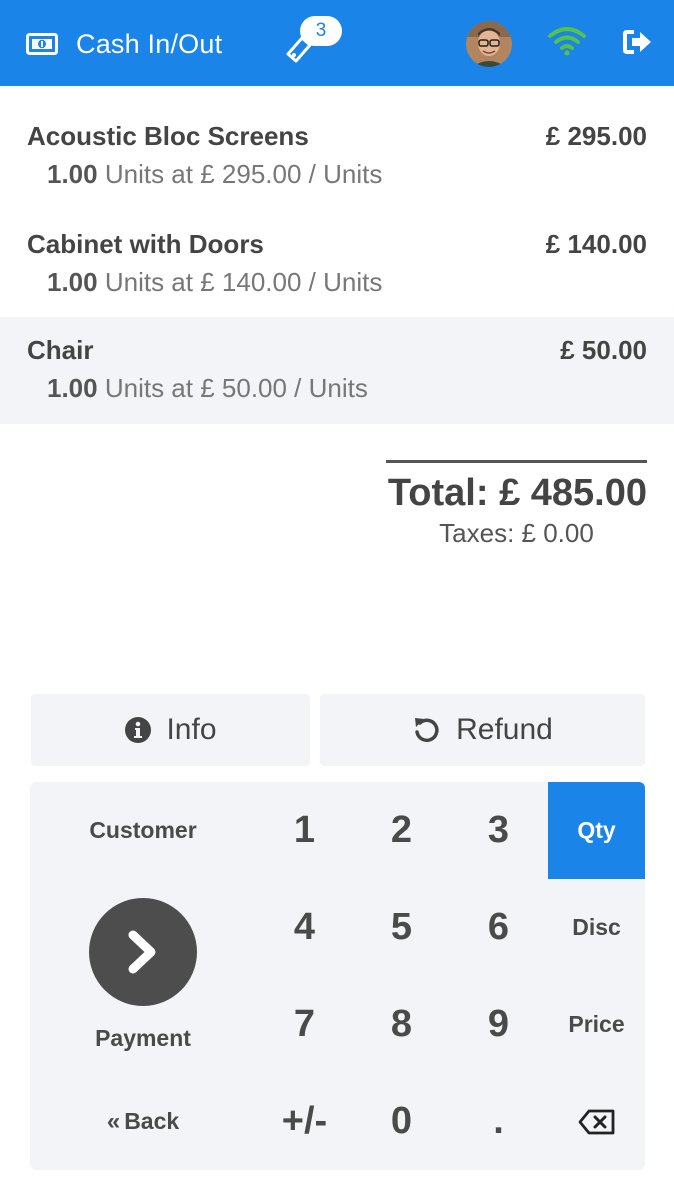 This screenshot has width=674, height=1199. I want to click on key-label: 7, so click(304, 1024).